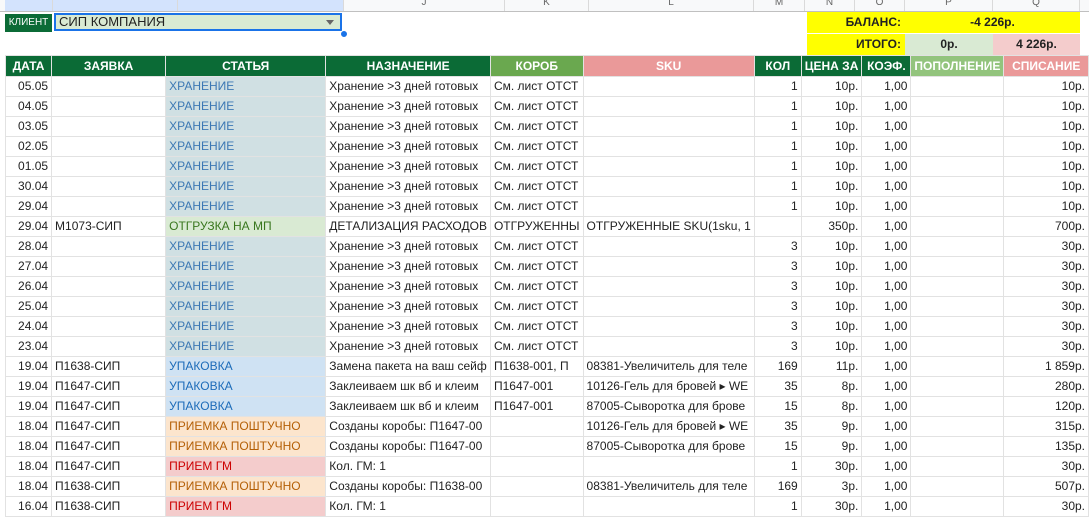 This screenshot has width=1089, height=527. I want to click on article-cell: УПАКОВКА, so click(246, 406).